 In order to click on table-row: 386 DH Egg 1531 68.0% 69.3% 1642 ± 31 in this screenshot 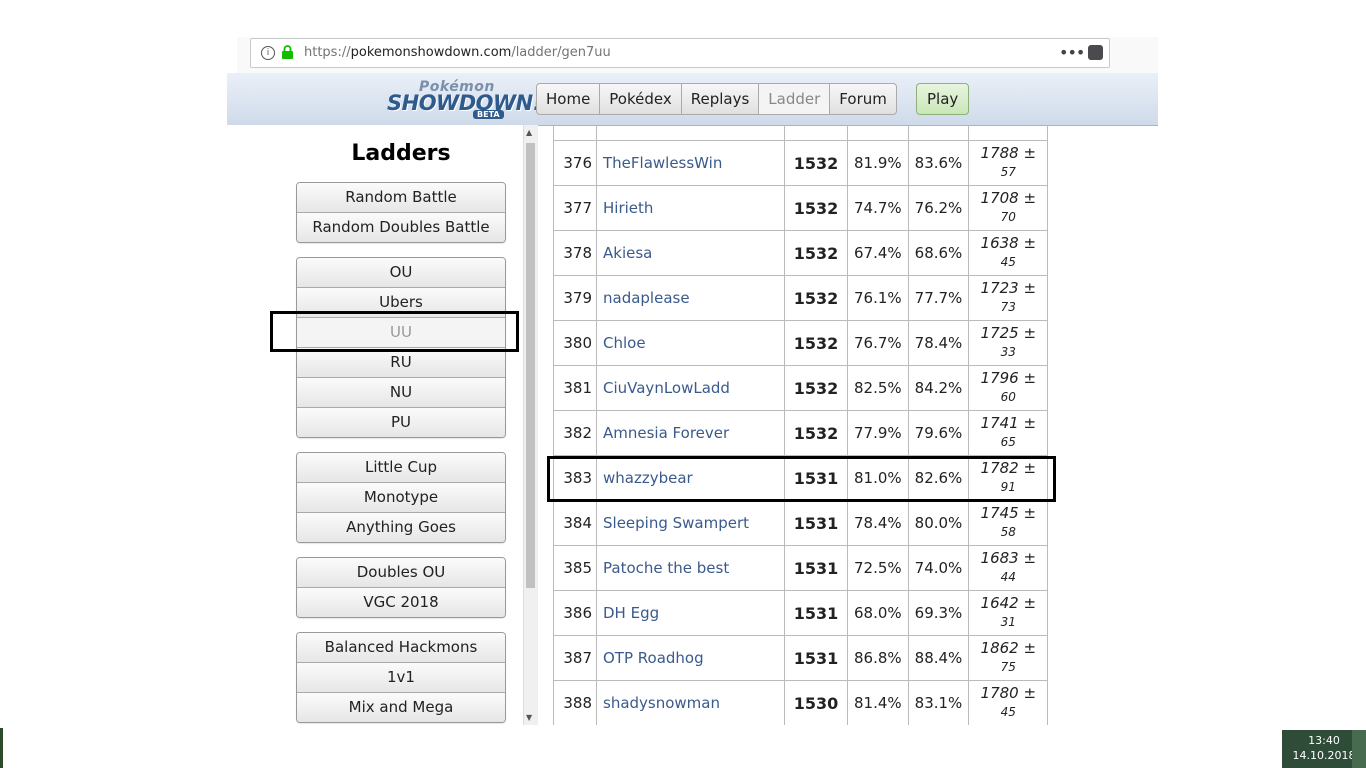, I will do `click(801, 613)`.